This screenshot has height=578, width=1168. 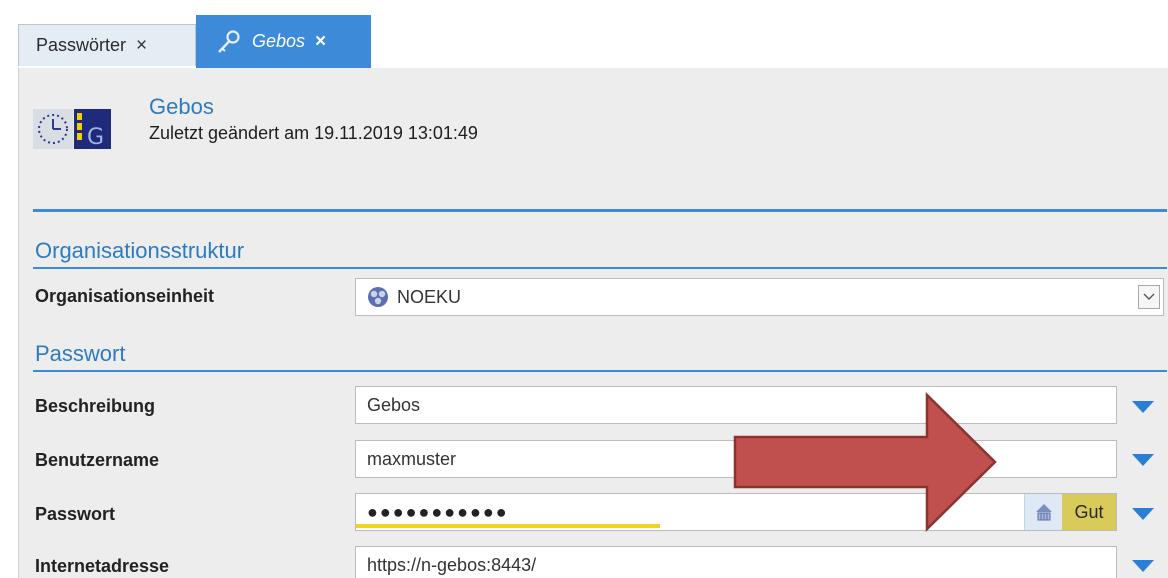 What do you see at coordinates (95, 406) in the screenshot?
I see `description-label: Beschreibung` at bounding box center [95, 406].